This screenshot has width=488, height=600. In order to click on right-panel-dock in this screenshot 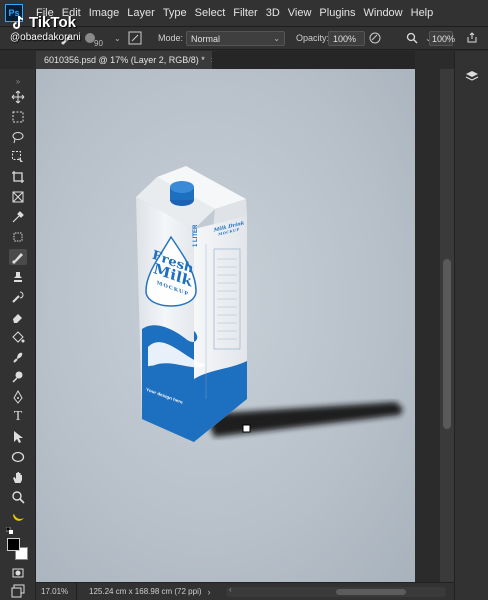, I will do `click(471, 325)`.